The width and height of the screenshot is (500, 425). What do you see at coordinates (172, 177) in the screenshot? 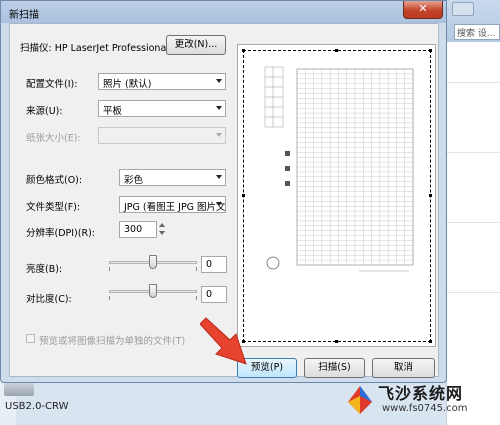
I see `color-format-select: 彩色` at bounding box center [172, 177].